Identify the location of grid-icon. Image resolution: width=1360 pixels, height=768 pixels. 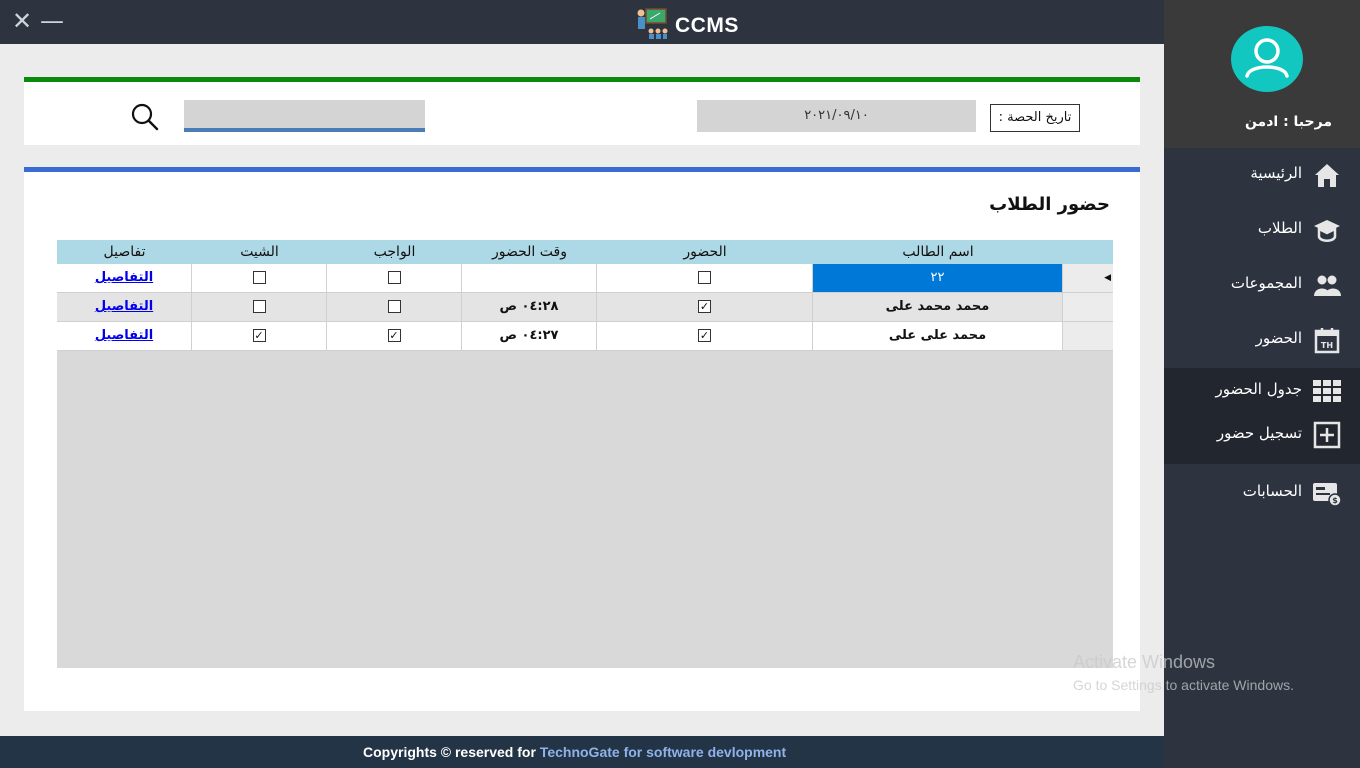
(1327, 391).